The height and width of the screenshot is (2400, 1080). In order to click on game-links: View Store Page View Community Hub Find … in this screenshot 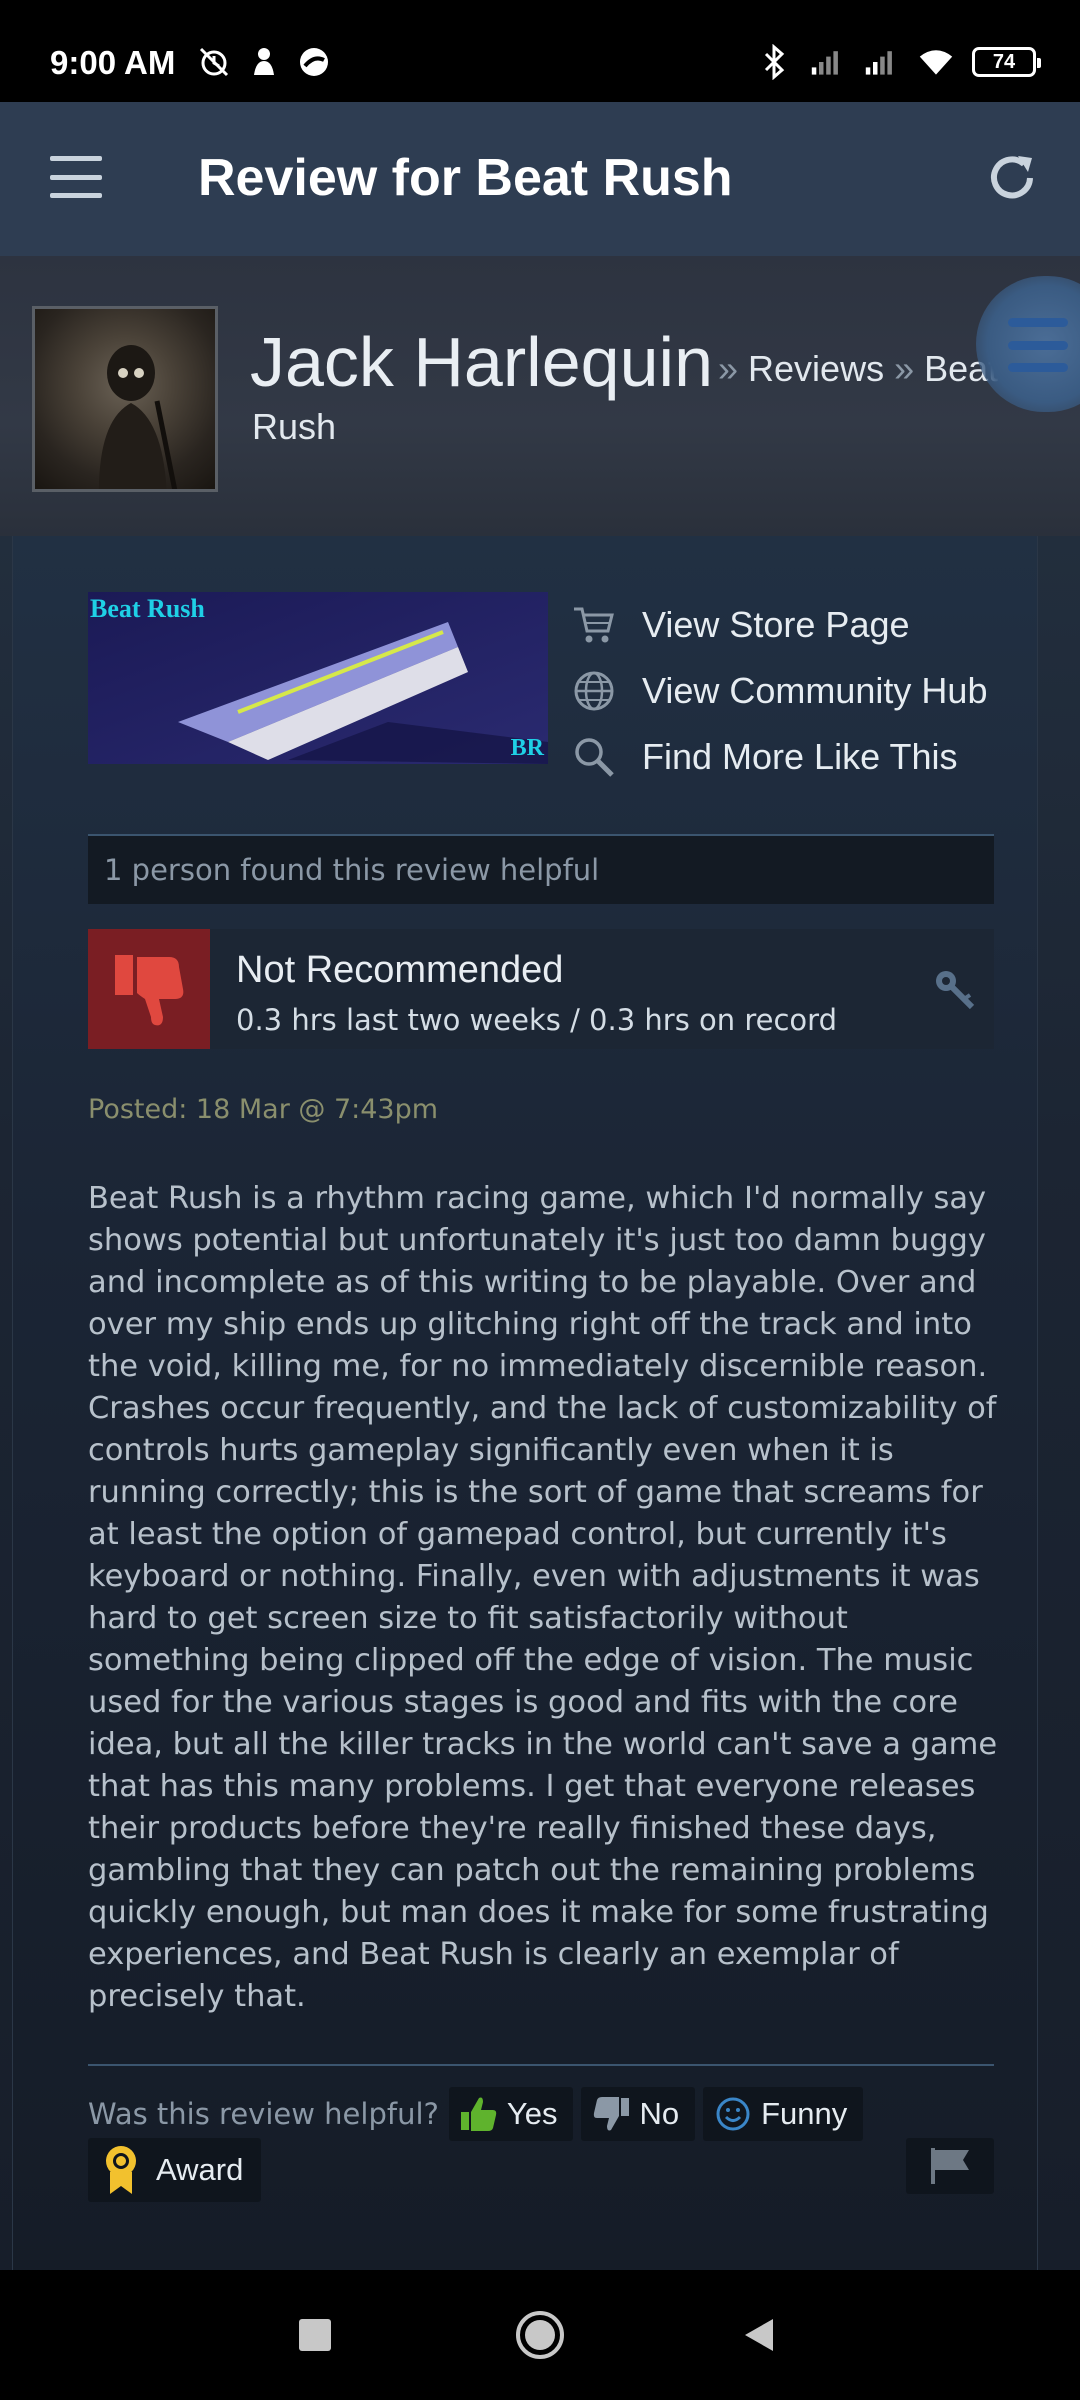, I will do `click(778, 691)`.